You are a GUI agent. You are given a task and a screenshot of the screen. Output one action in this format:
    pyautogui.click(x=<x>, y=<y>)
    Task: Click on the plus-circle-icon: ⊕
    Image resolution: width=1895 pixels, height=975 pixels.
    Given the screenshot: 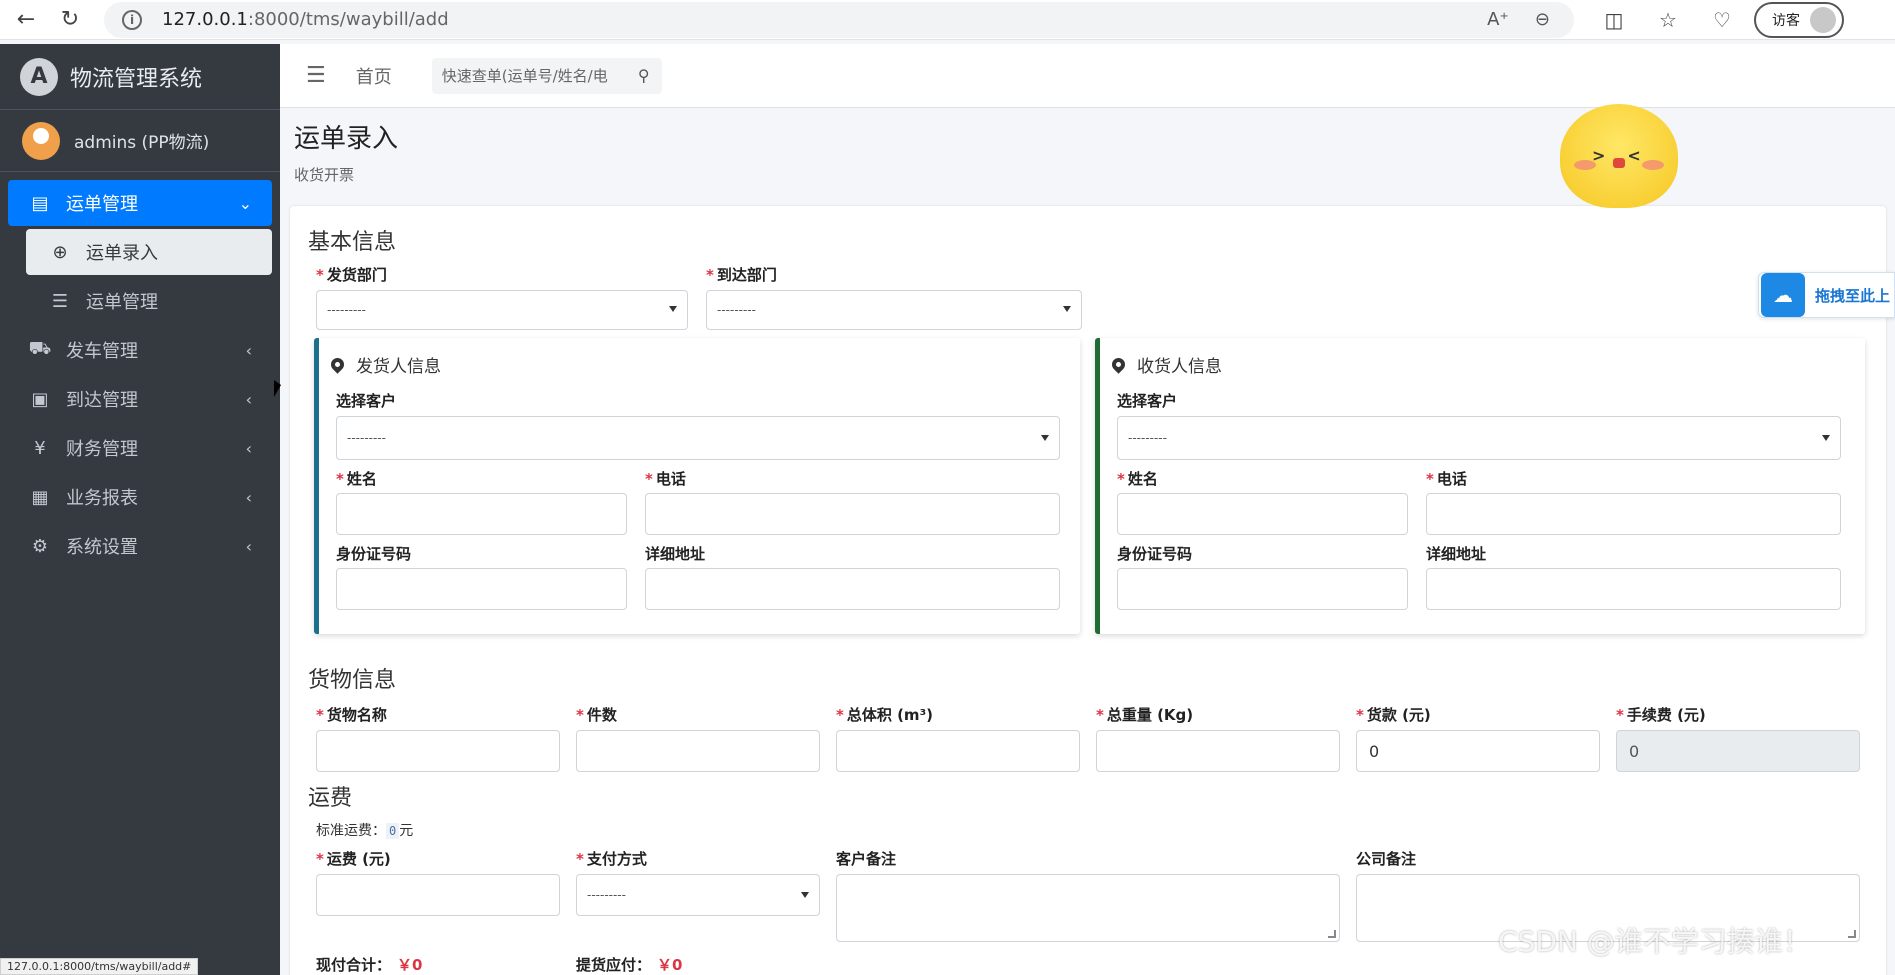 What is the action you would take?
    pyautogui.click(x=60, y=252)
    